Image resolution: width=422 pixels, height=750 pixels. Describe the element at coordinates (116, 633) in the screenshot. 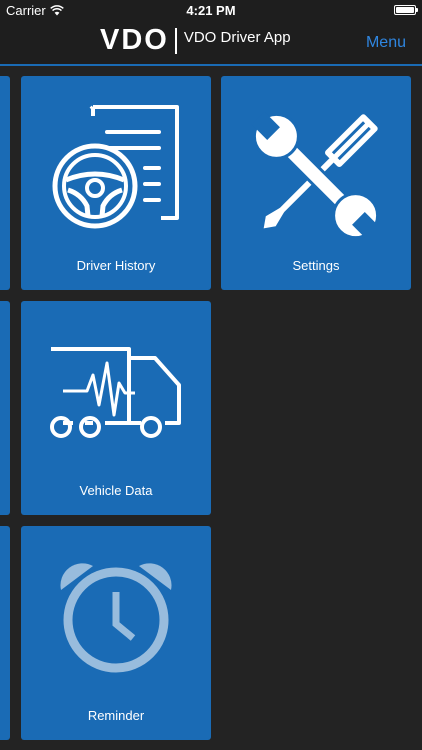

I see `tile-reminder: Reminder` at that location.